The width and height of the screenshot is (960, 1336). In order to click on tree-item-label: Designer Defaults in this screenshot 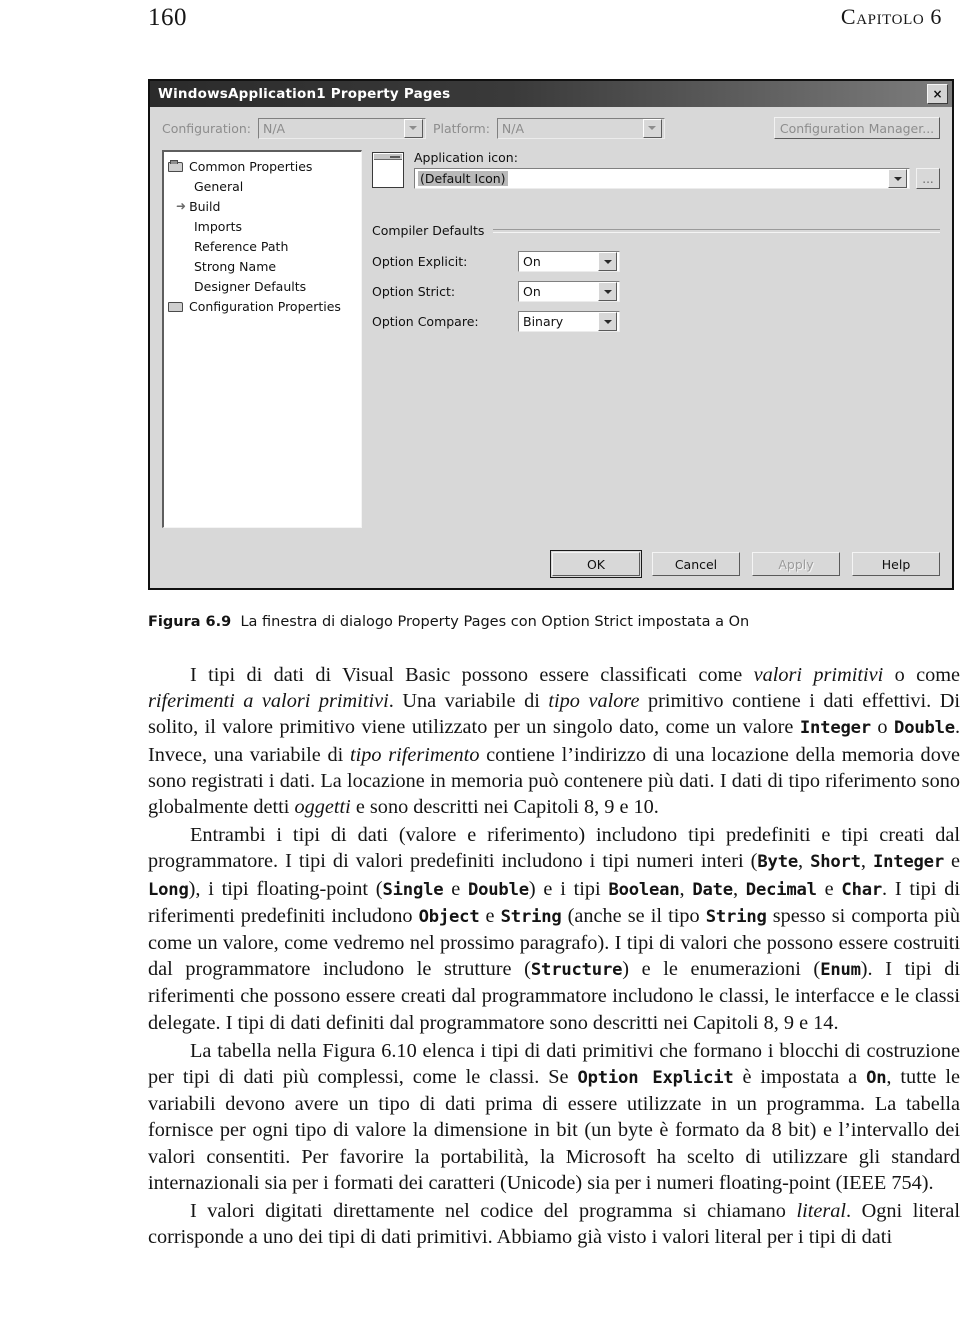, I will do `click(250, 286)`.